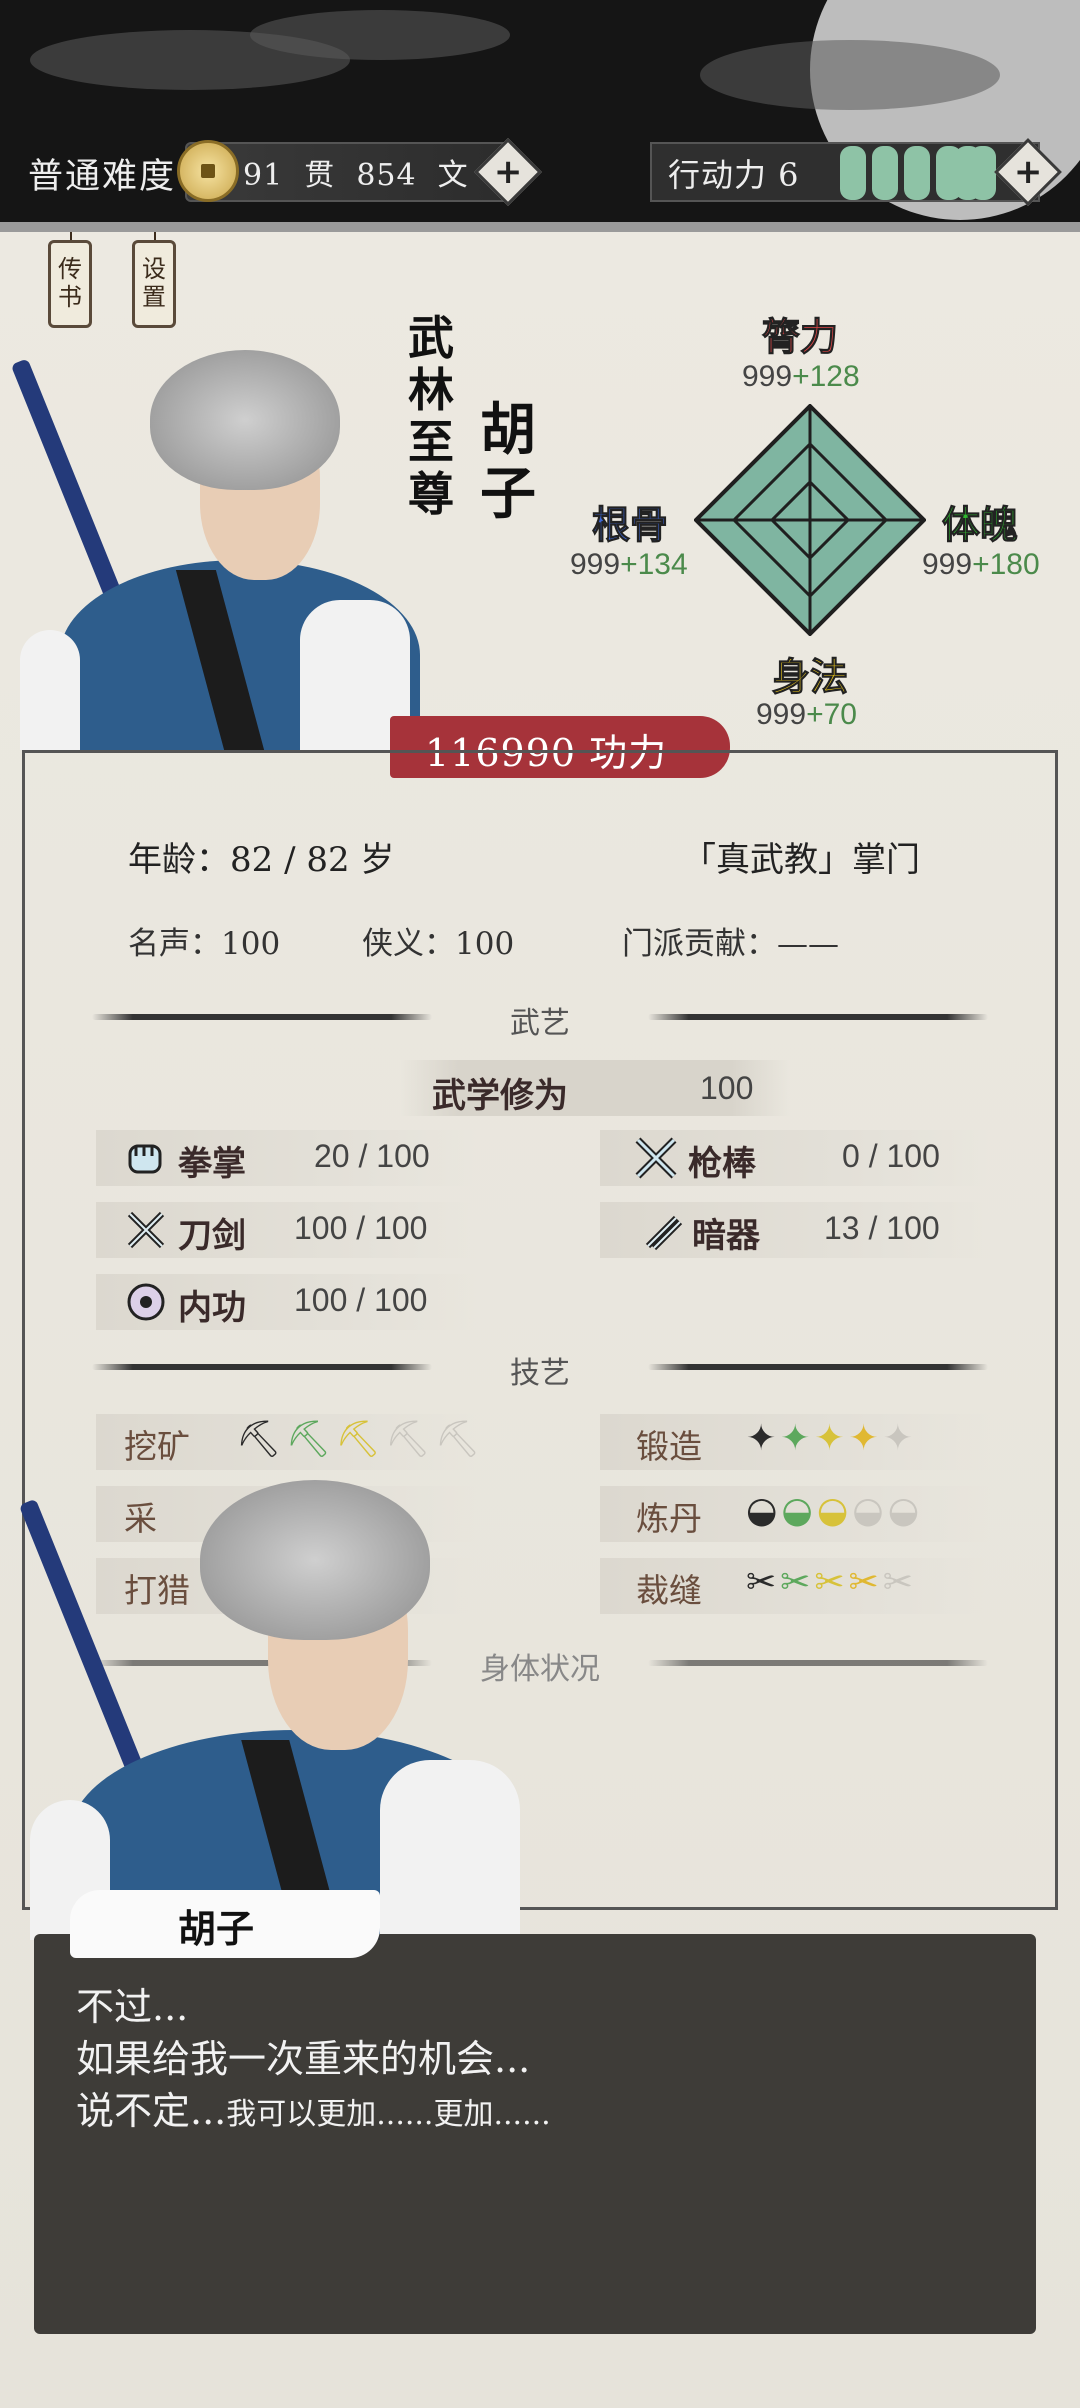 This screenshot has width=1080, height=2408. What do you see at coordinates (146, 1230) in the screenshot?
I see `sword-icon` at bounding box center [146, 1230].